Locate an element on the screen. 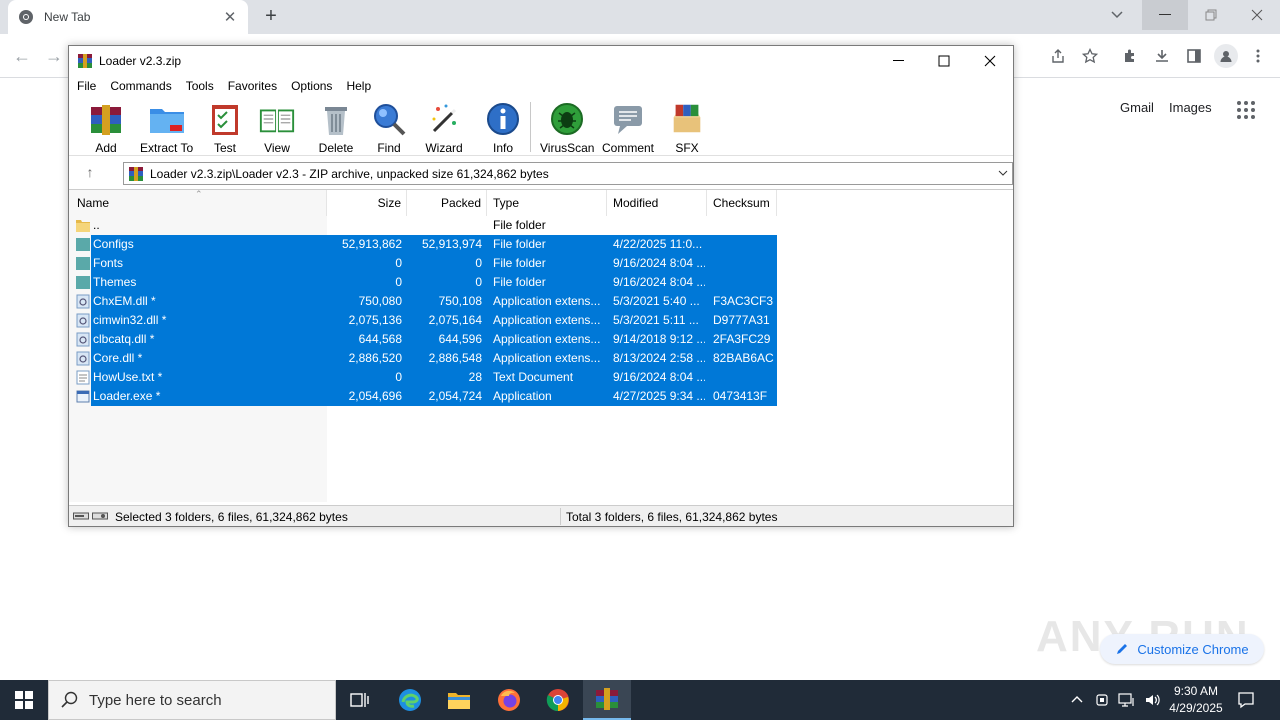  tab-close-icon: ✕ is located at coordinates (230, 17).